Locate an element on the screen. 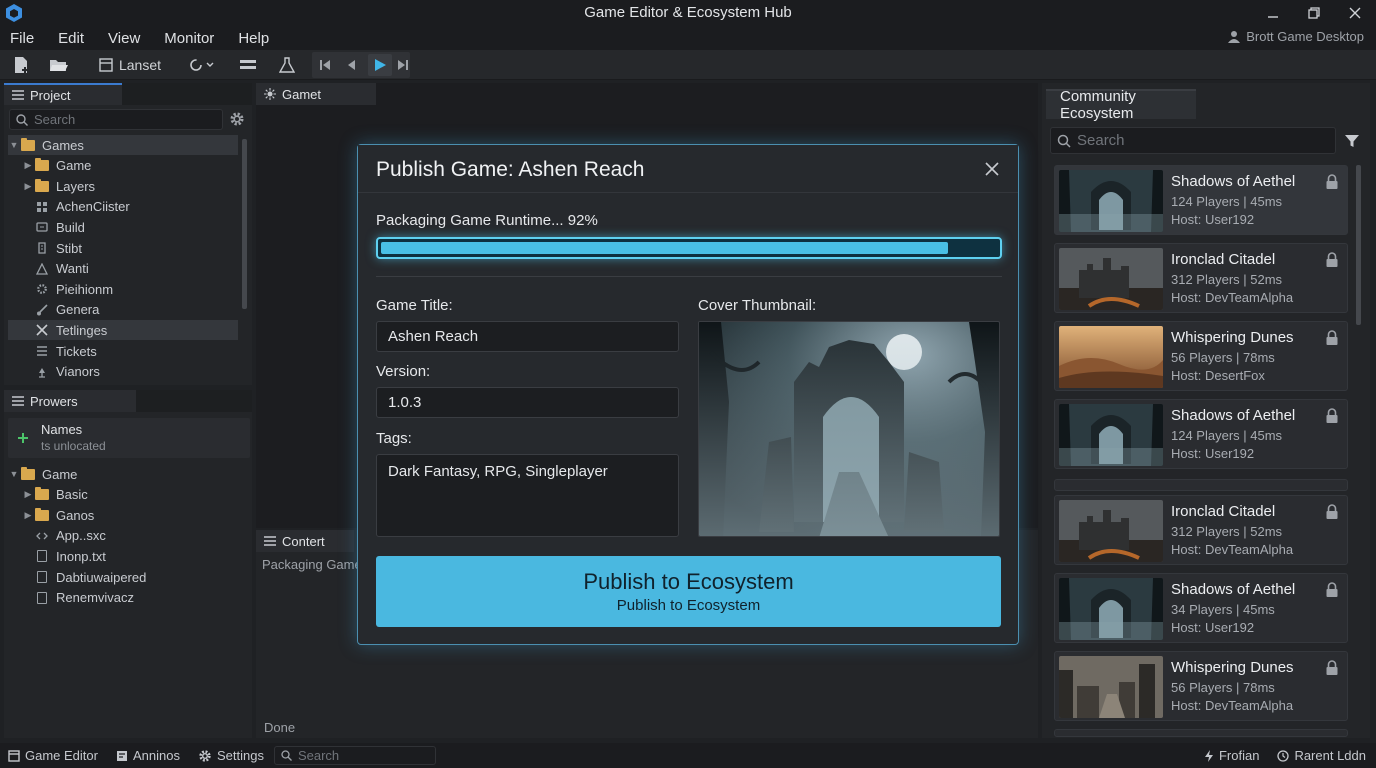  tree-item: ▶ Layers is located at coordinates (123, 186).